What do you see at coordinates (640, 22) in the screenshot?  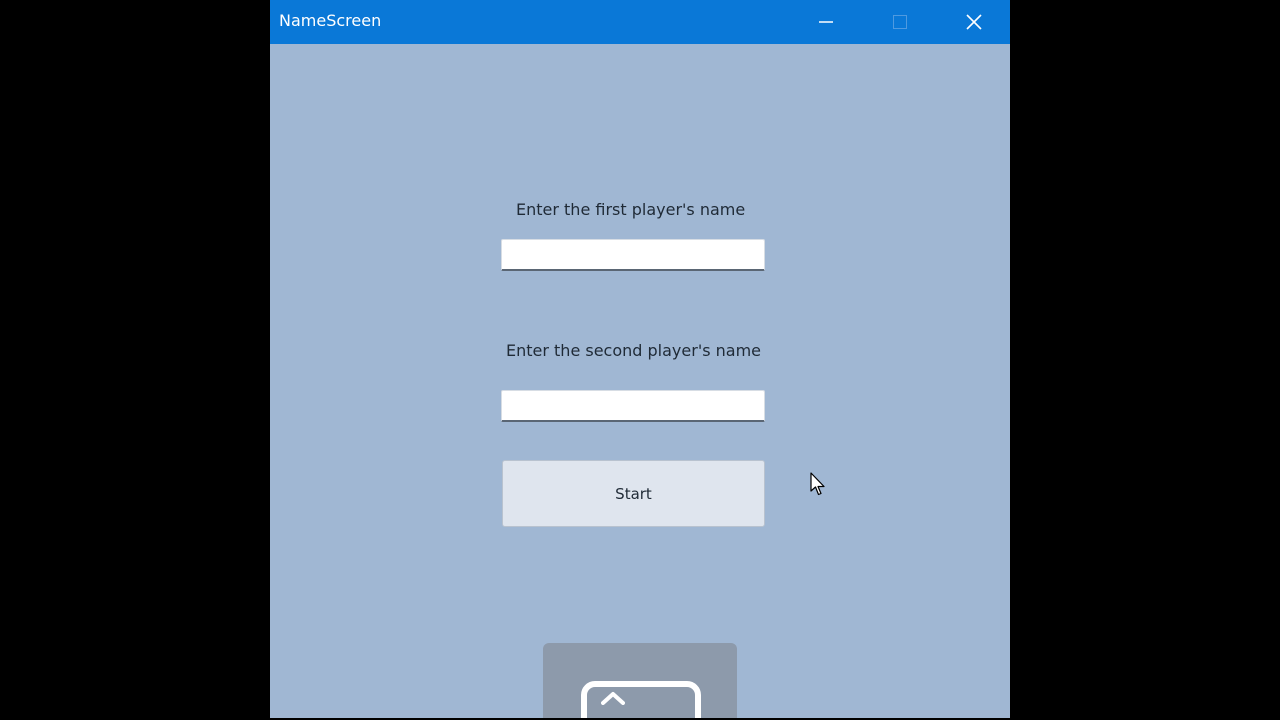 I see `title-bar: NameScreen` at bounding box center [640, 22].